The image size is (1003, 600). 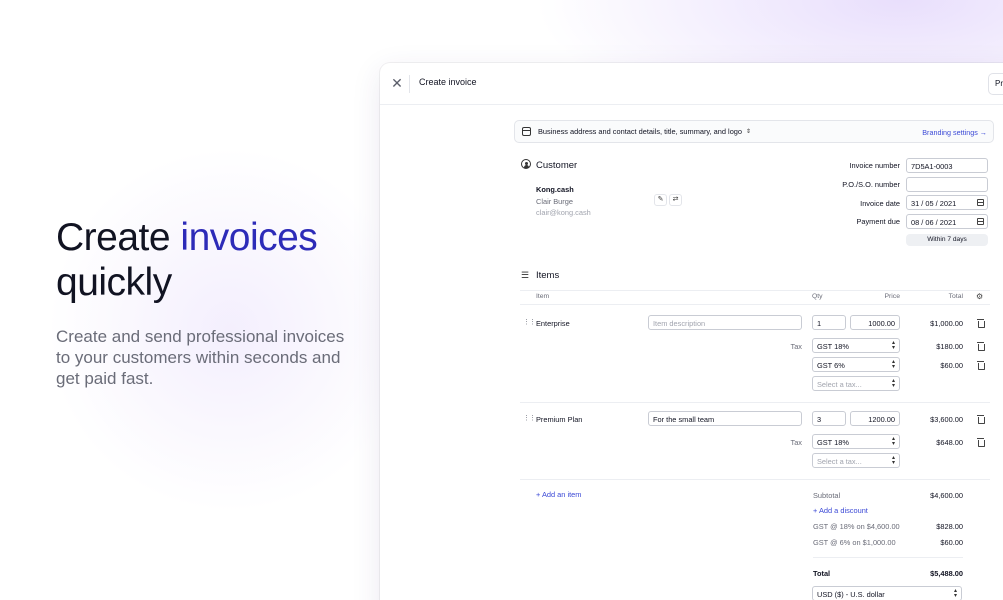 What do you see at coordinates (660, 200) in the screenshot?
I see `pencil-icon: ✎` at bounding box center [660, 200].